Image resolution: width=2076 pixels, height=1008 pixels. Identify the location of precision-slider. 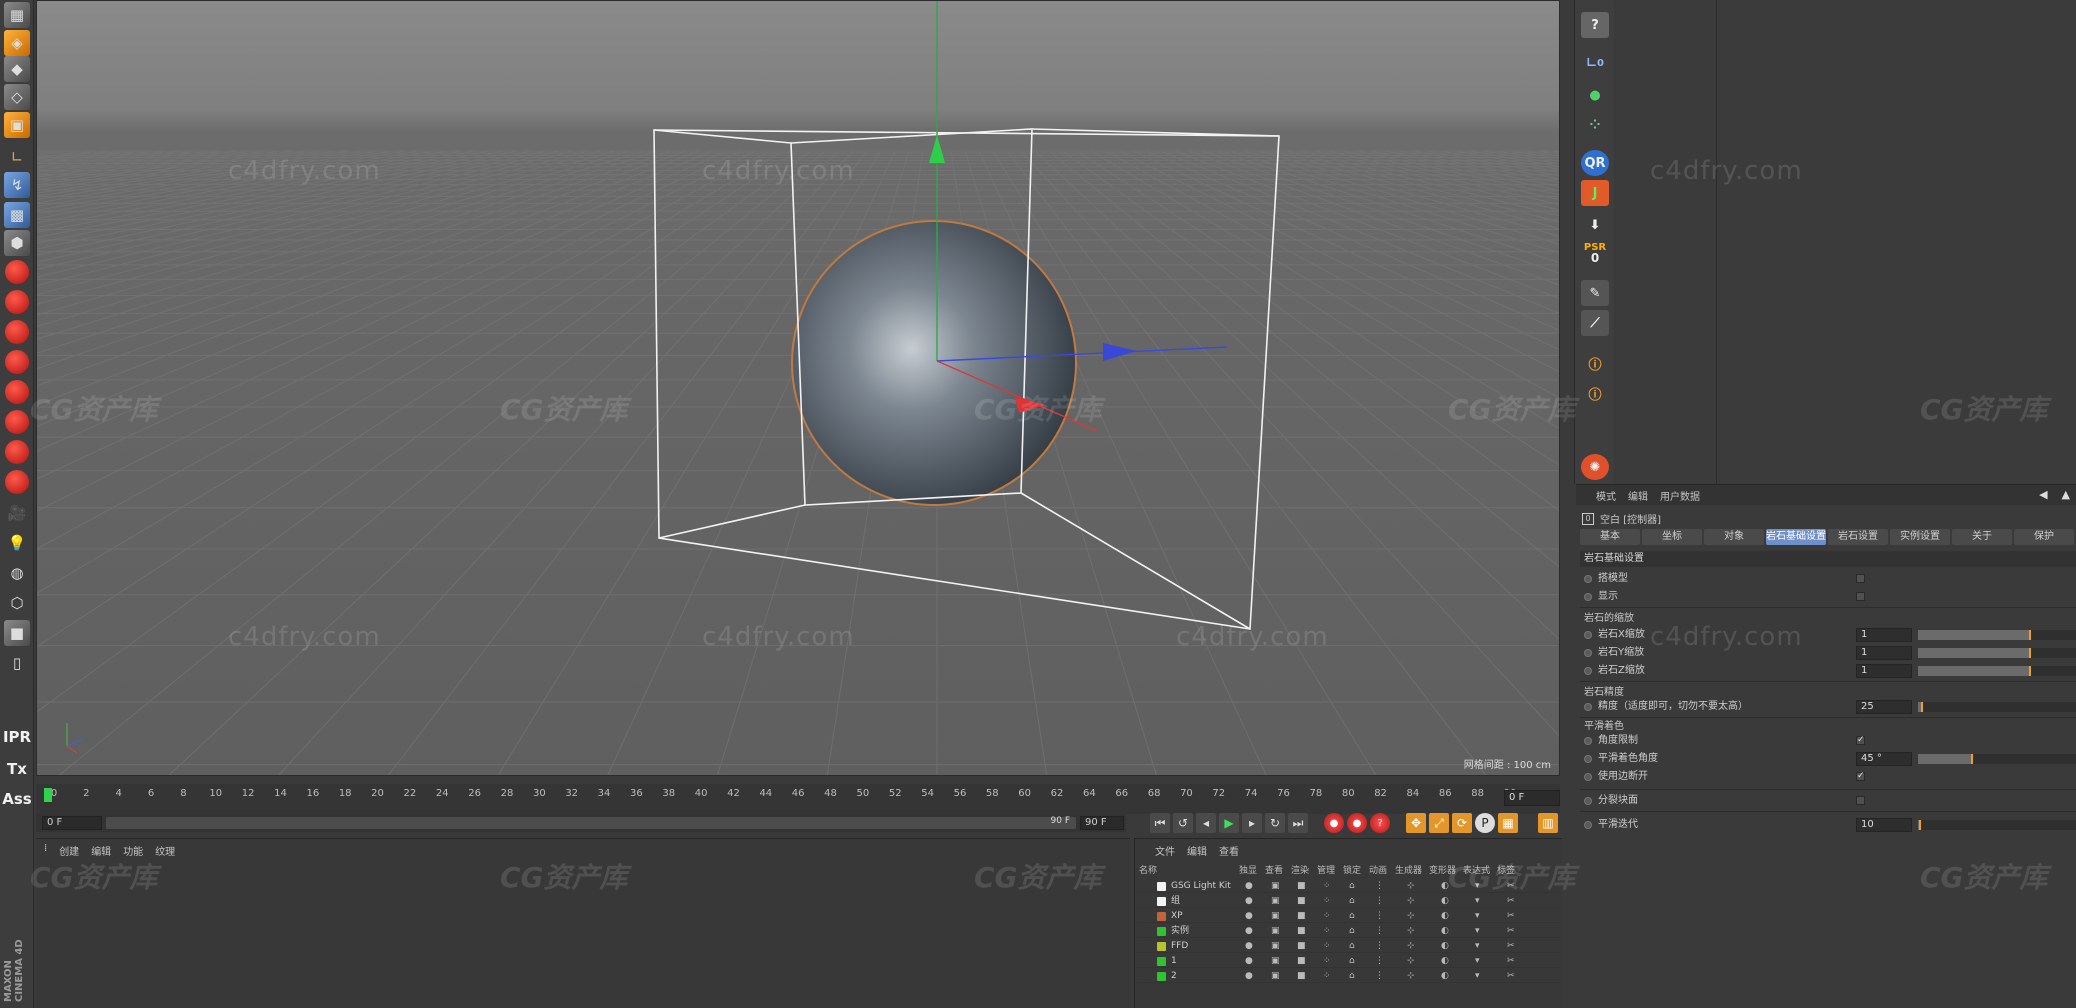
(1997, 707).